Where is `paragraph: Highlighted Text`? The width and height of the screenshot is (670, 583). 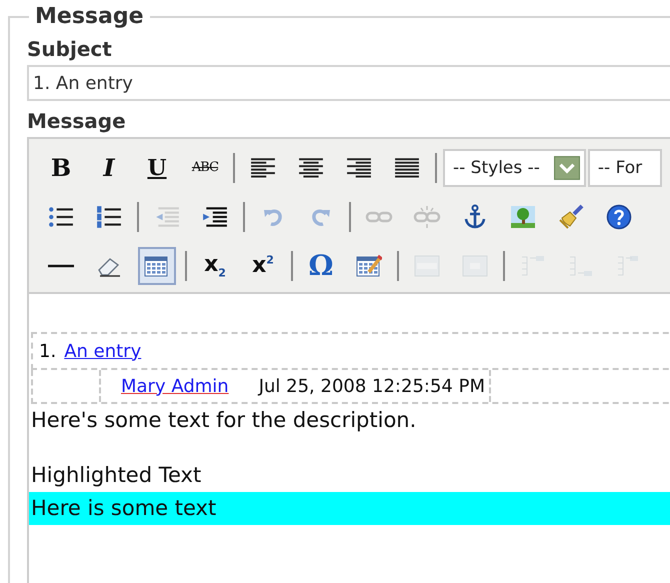
paragraph: Highlighted Text is located at coordinates (116, 475).